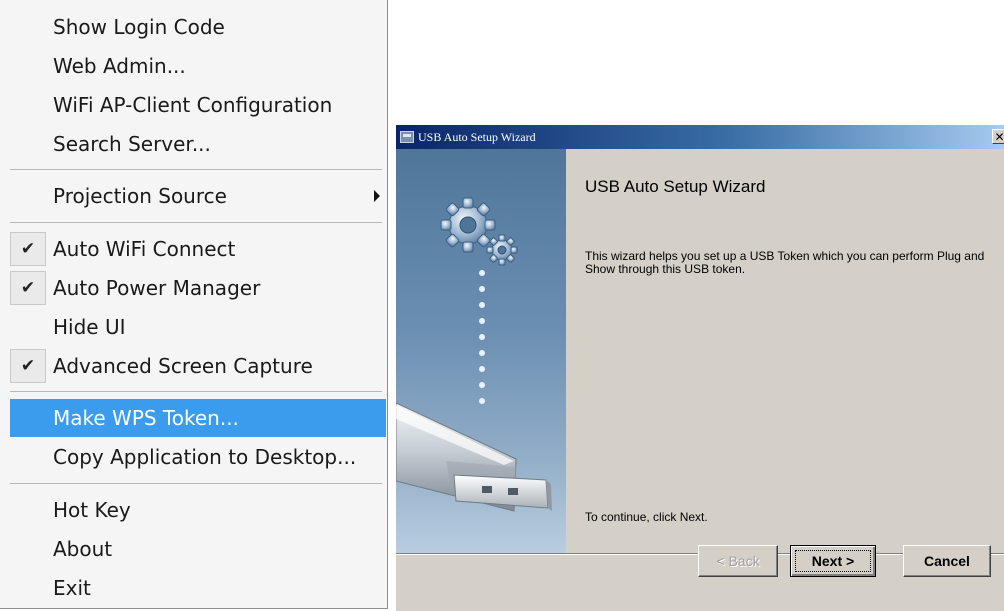 The image size is (1004, 611). What do you see at coordinates (477, 136) in the screenshot?
I see `window-title: USB Auto Setup Wizard` at bounding box center [477, 136].